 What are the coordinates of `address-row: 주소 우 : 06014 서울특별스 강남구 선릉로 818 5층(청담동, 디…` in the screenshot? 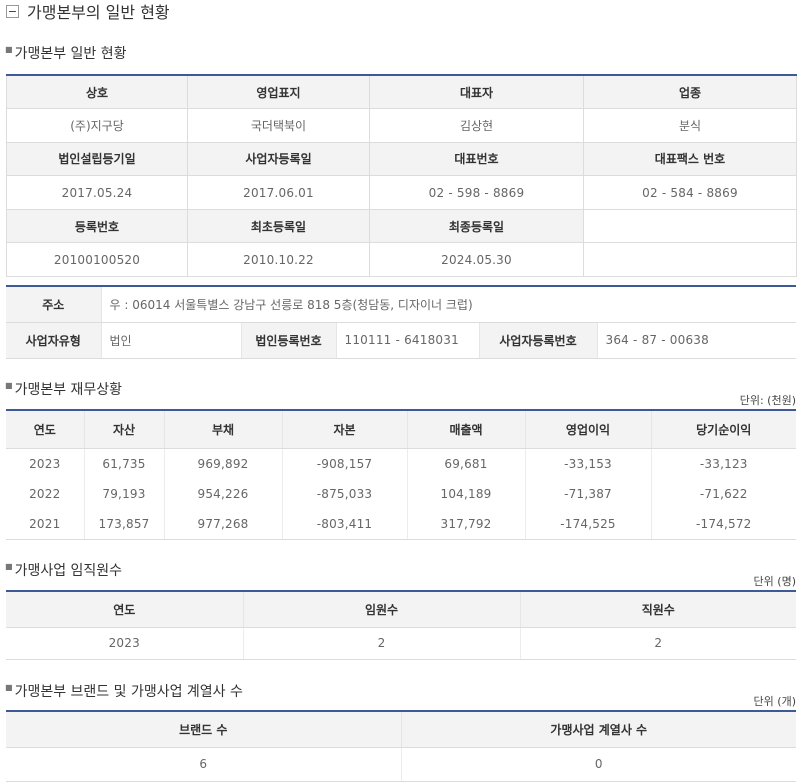 It's located at (401, 304).